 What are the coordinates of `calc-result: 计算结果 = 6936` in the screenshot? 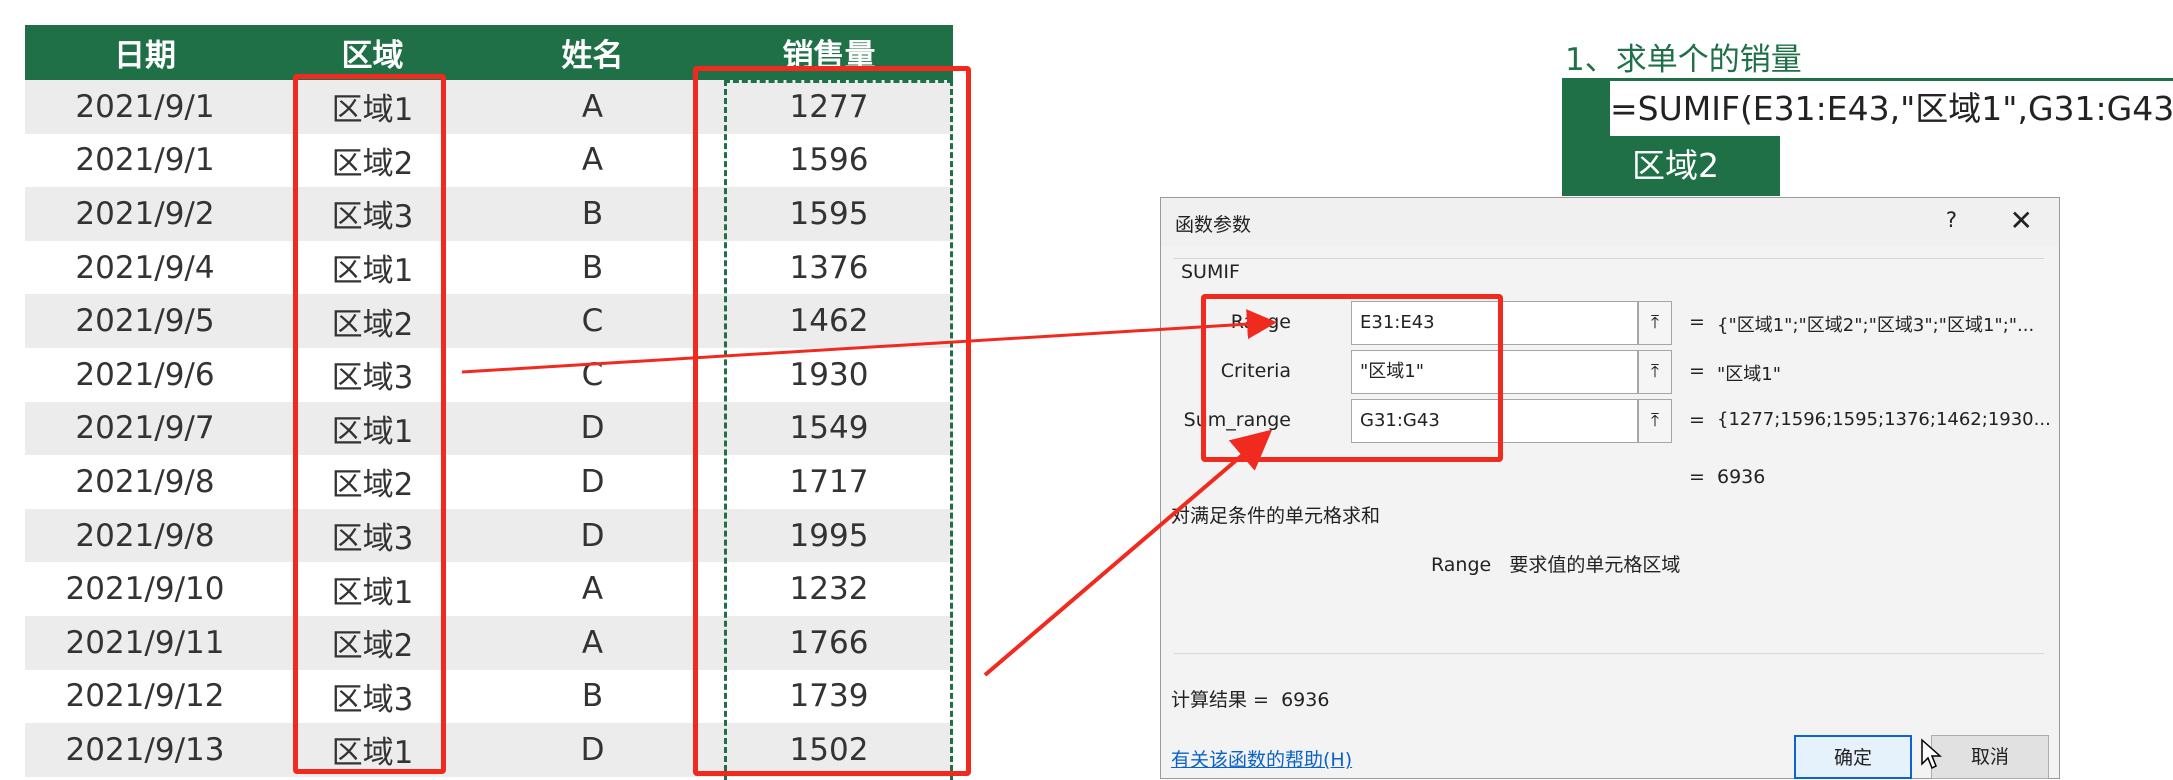 It's located at (1250, 698).